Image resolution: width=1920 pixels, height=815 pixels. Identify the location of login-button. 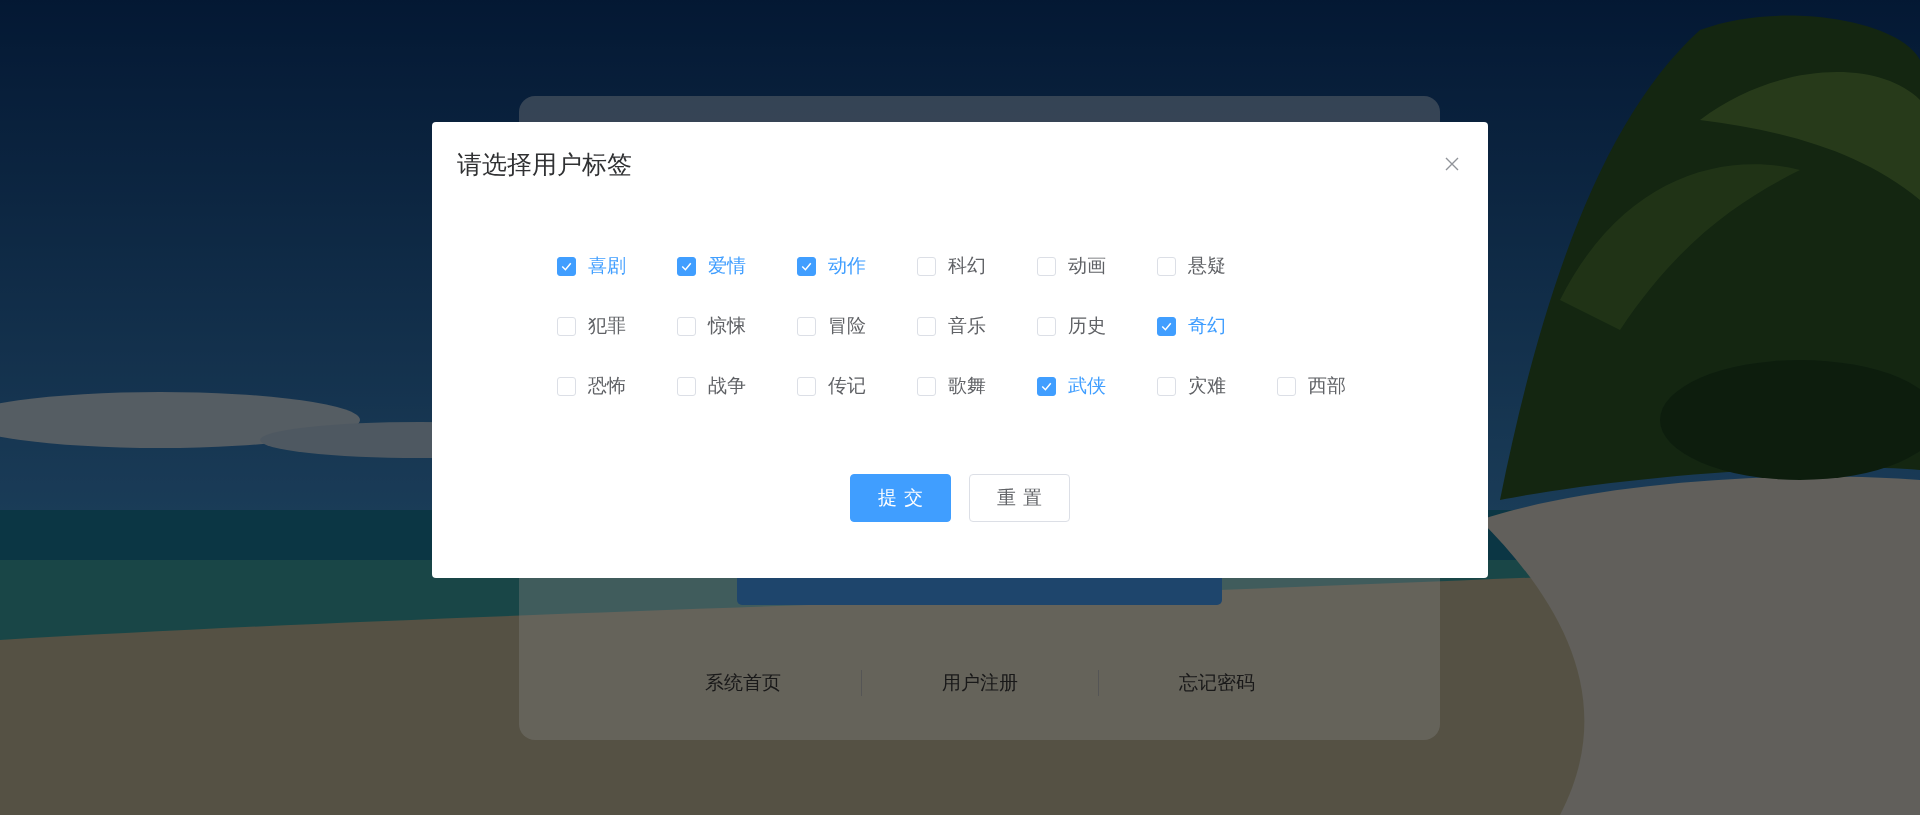
(979, 591).